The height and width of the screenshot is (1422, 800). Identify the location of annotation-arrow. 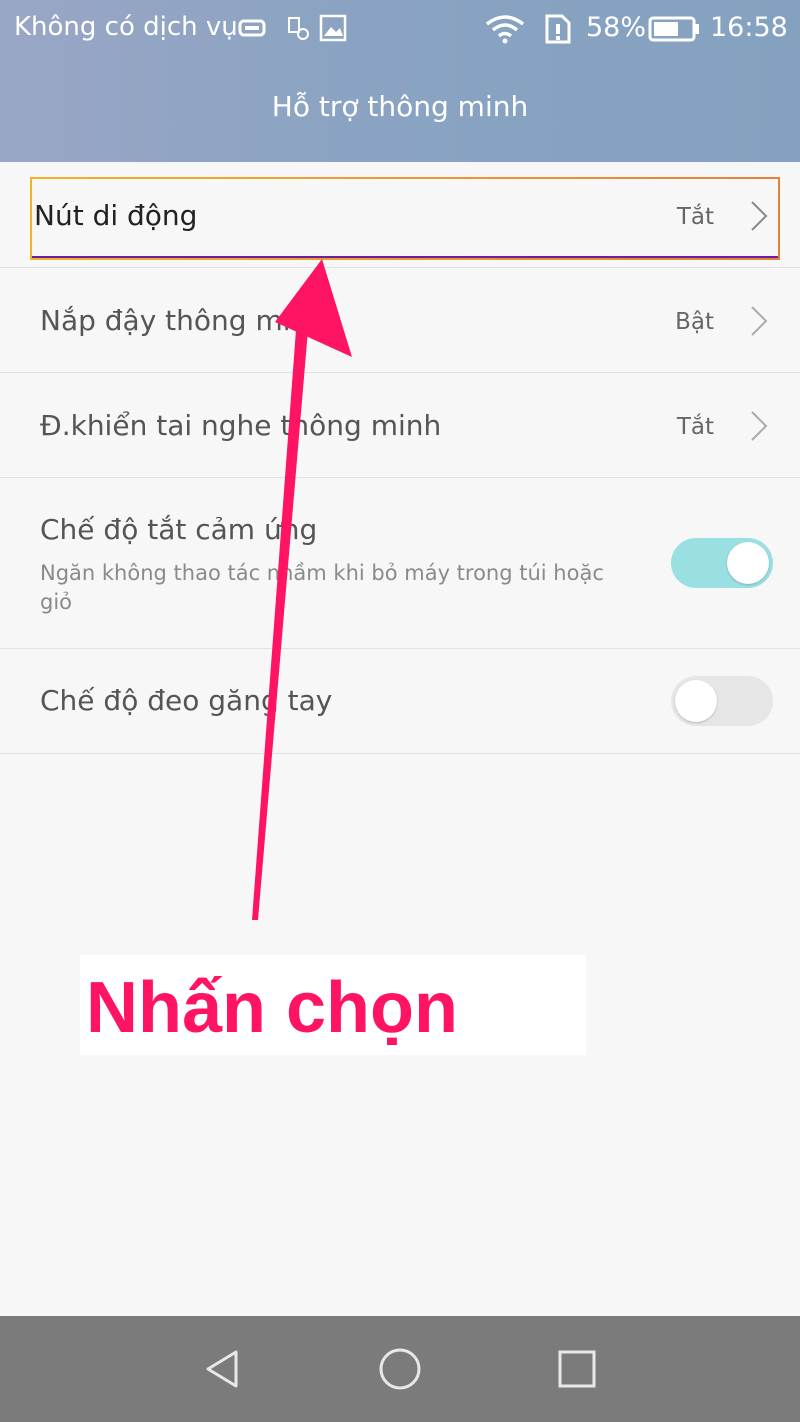
(302, 589).